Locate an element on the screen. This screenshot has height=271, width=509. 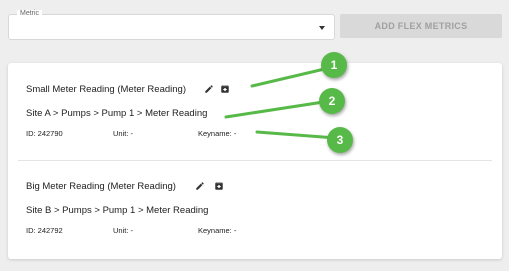
callout-lines is located at coordinates (281, 102).